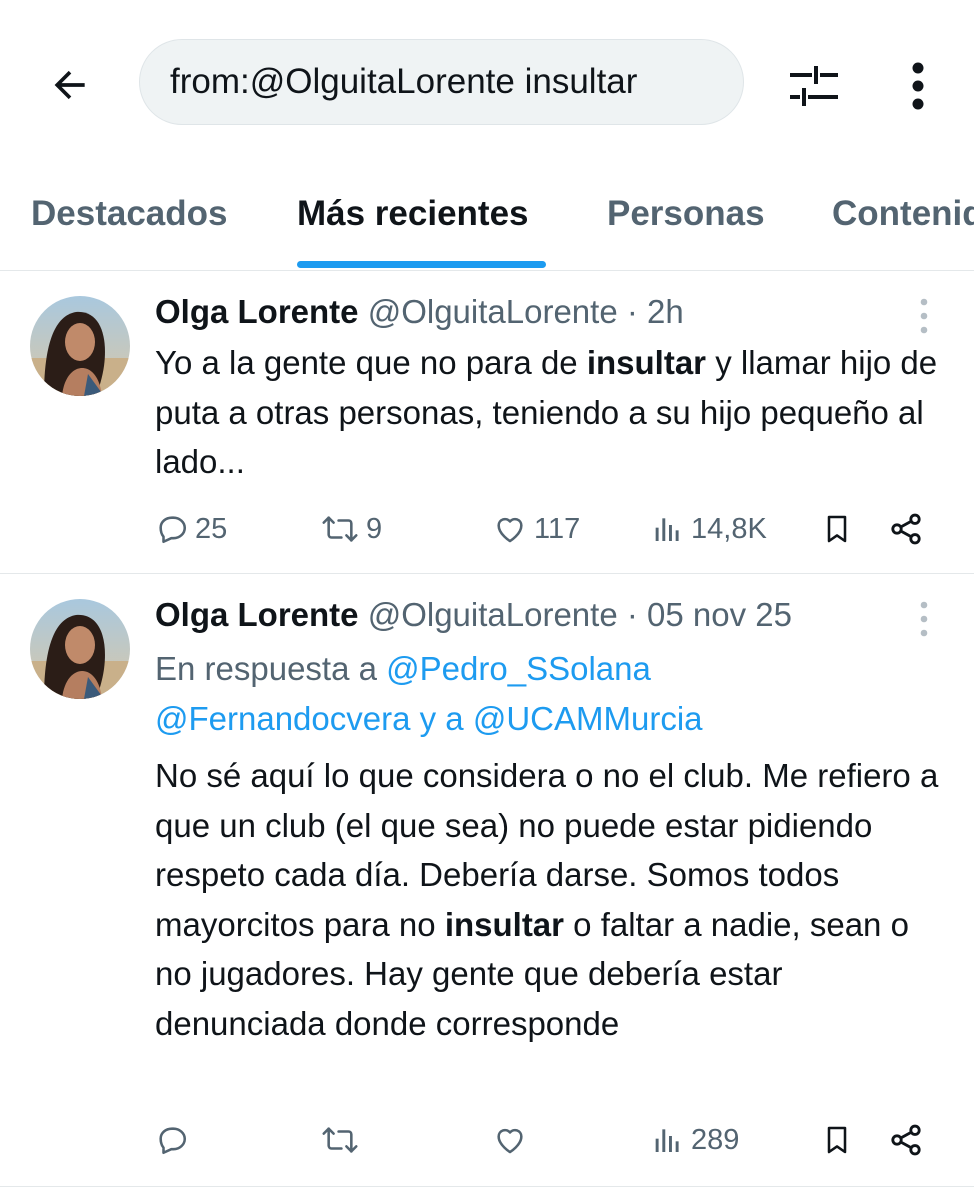  I want to click on like-button, so click(513, 1140).